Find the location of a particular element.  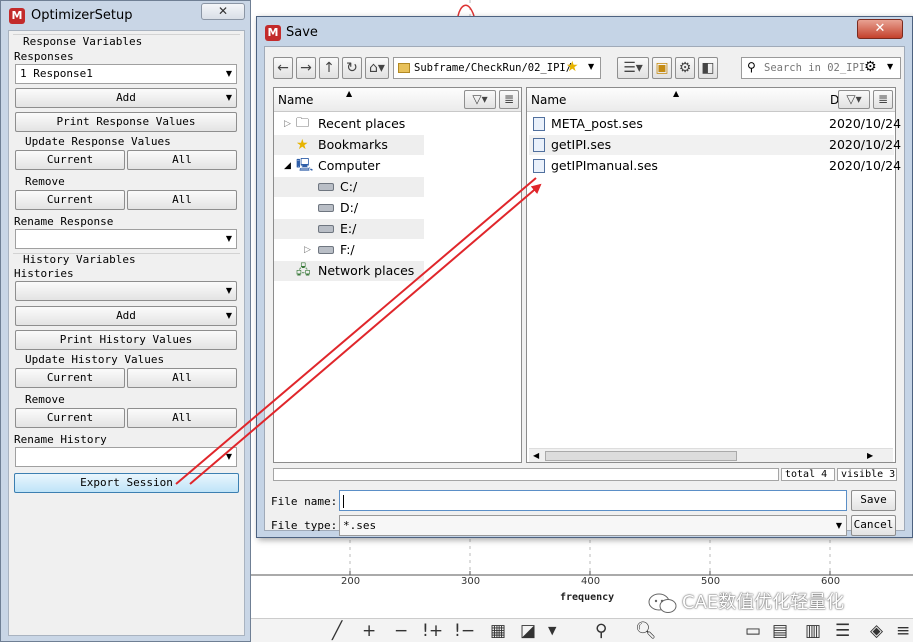

arrow-right-icon: → is located at coordinates (306, 68).